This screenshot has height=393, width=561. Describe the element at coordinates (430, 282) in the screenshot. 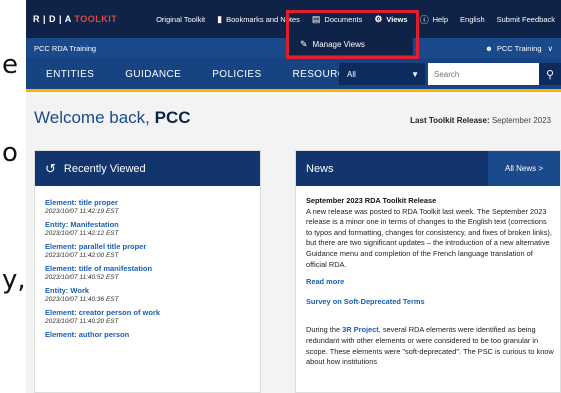

I see `read-more-link: Read more` at that location.